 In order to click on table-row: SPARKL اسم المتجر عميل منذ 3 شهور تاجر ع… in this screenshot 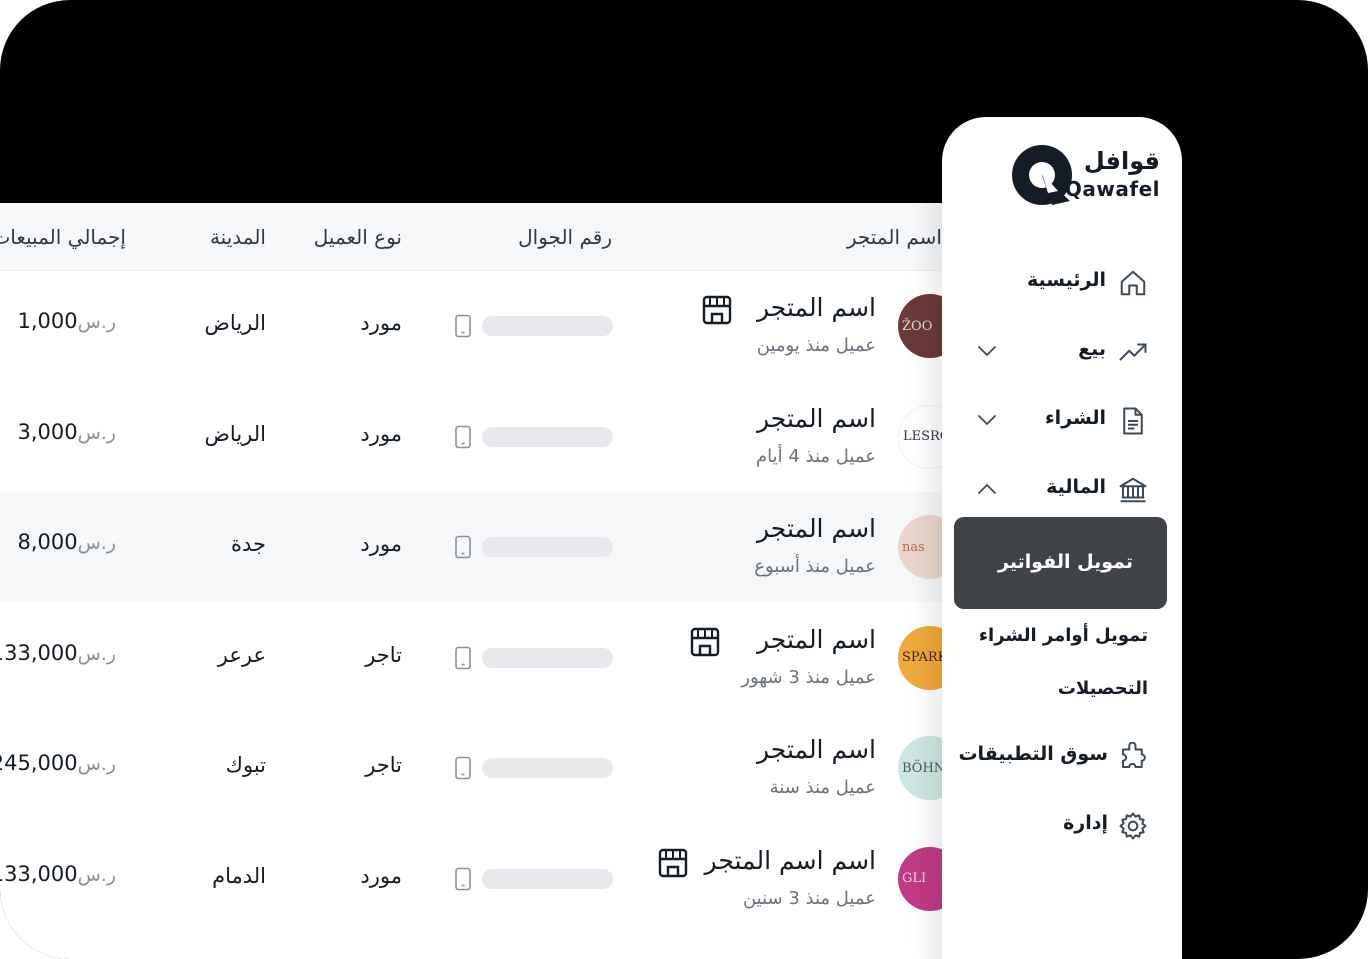, I will do `click(480, 658)`.